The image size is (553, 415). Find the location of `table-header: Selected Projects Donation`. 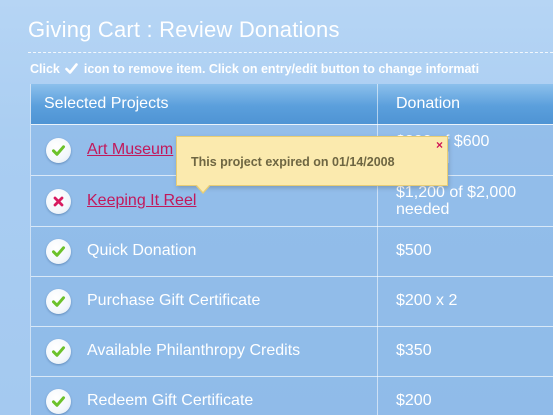

table-header: Selected Projects Donation is located at coordinates (292, 104).